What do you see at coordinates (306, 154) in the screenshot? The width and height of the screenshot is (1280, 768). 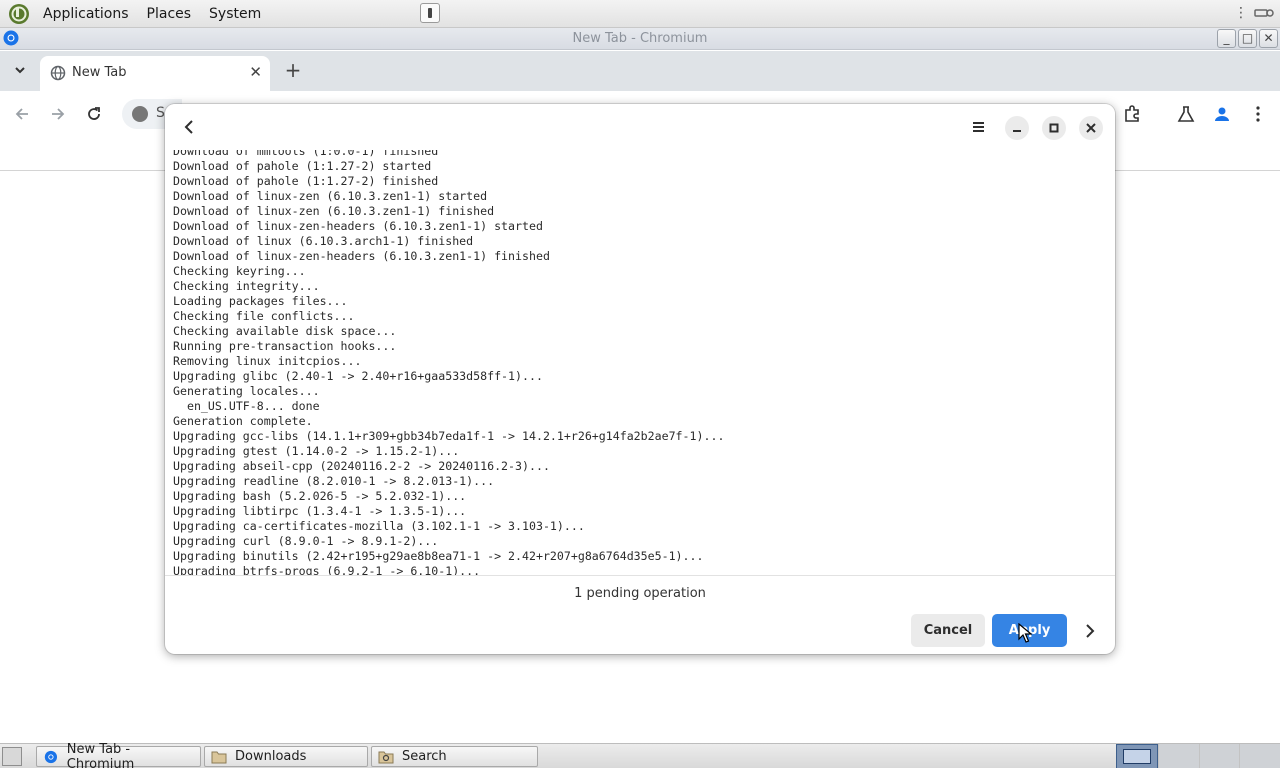 I see `log-line: Download of mmtools (1:0.0-1) finished` at bounding box center [306, 154].